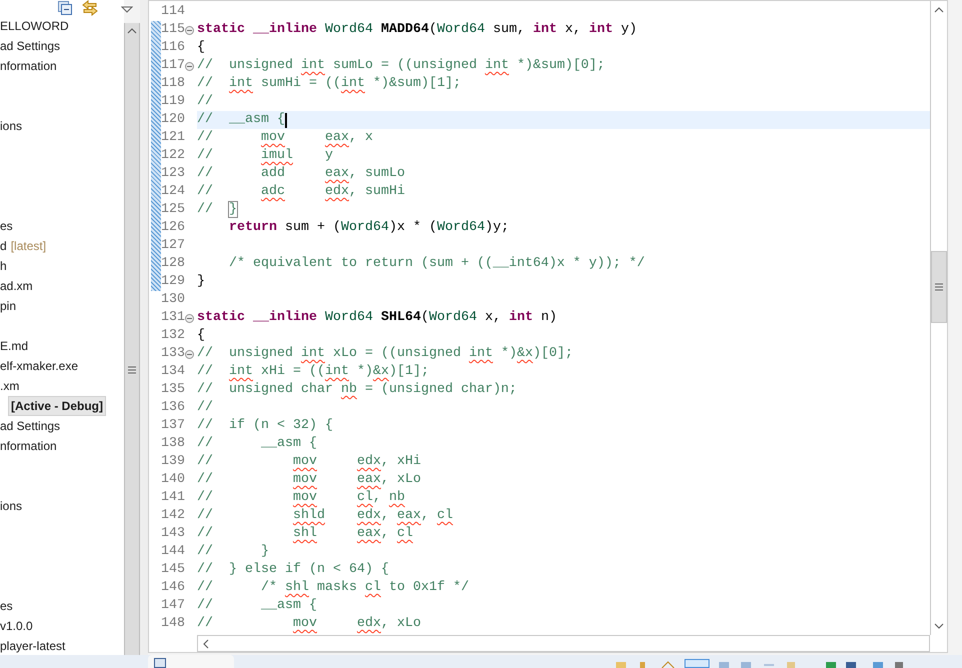  What do you see at coordinates (173, 156) in the screenshot?
I see `line-number: 122` at bounding box center [173, 156].